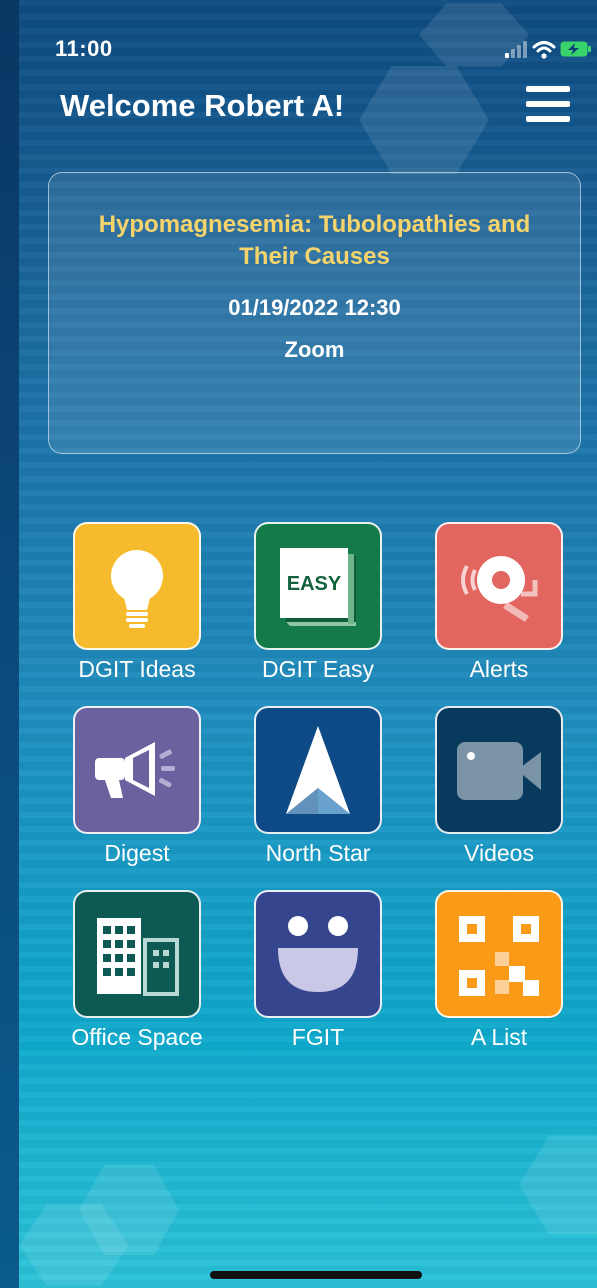 The width and height of the screenshot is (597, 1288). I want to click on app-tile-office-space: Office Space, so click(137, 970).